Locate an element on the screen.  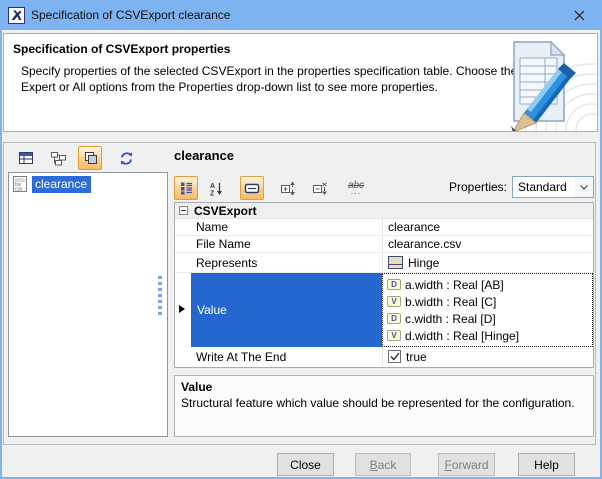
description-area-icon is located at coordinates (252, 188).